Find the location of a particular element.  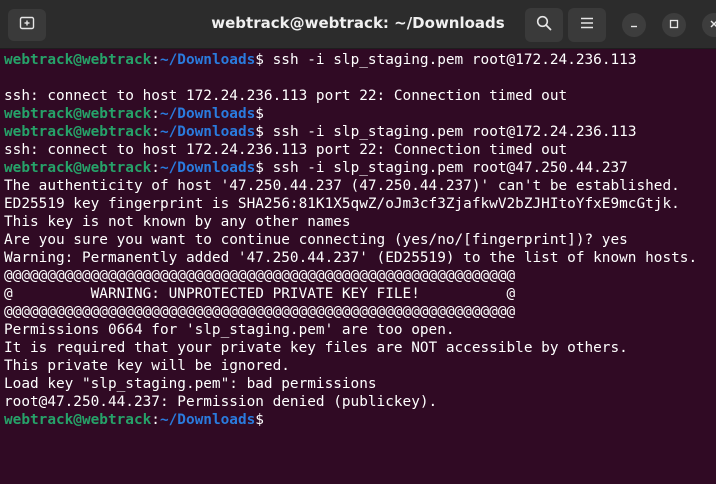

search-button is located at coordinates (544, 25).